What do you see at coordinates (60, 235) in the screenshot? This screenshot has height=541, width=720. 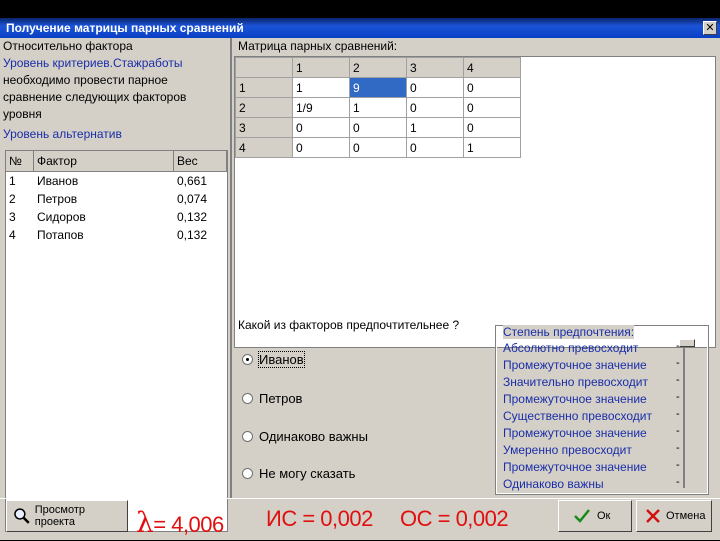 I see `item-factor: Потапов` at bounding box center [60, 235].